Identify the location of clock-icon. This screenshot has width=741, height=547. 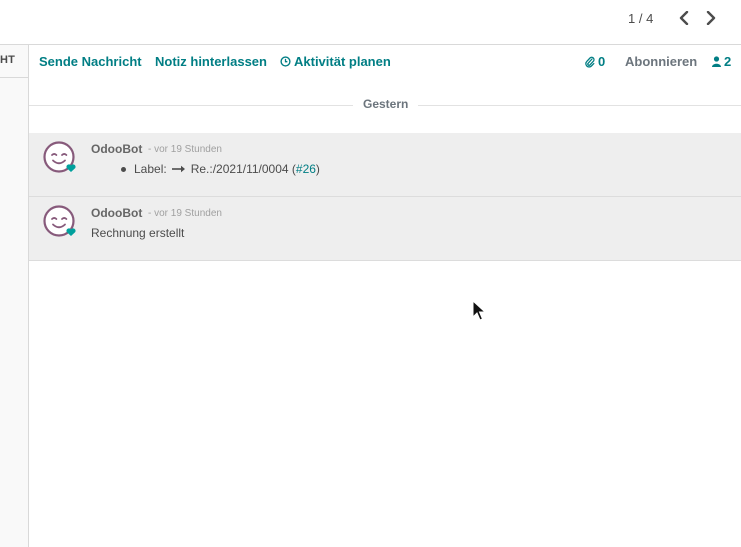
(285, 61).